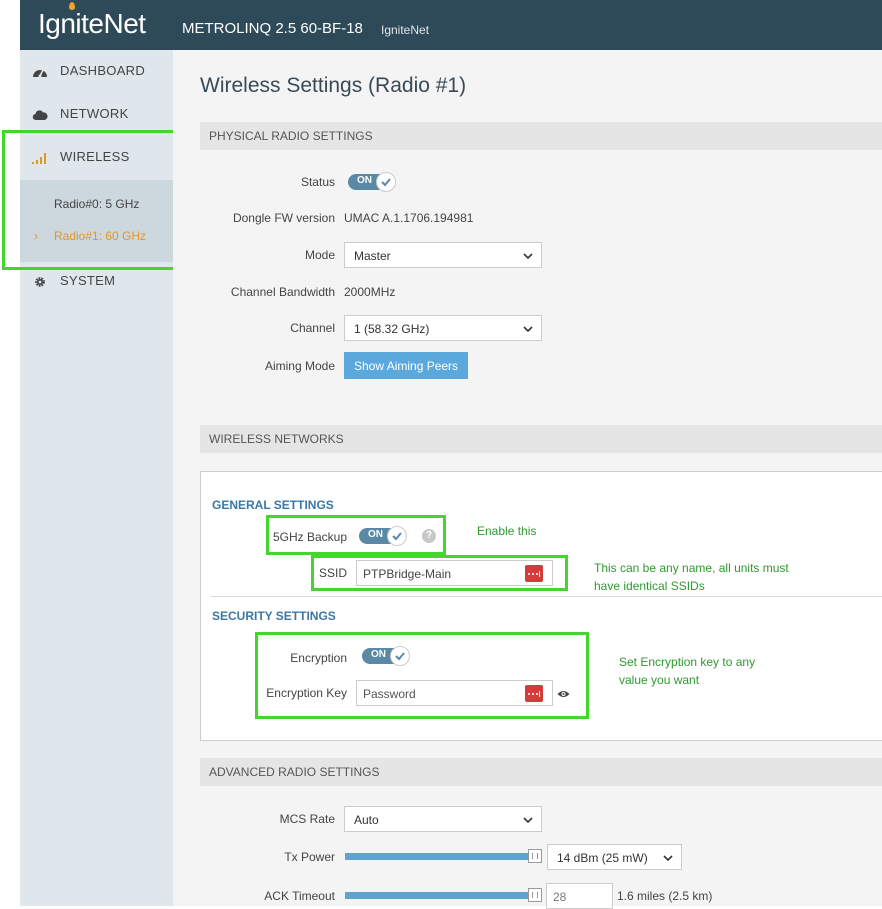  Describe the element at coordinates (317, 182) in the screenshot. I see `status-label: Status` at that location.